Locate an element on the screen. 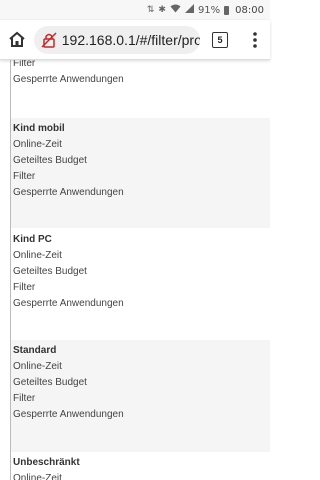  profile-title: Kind mobil is located at coordinates (39, 128).